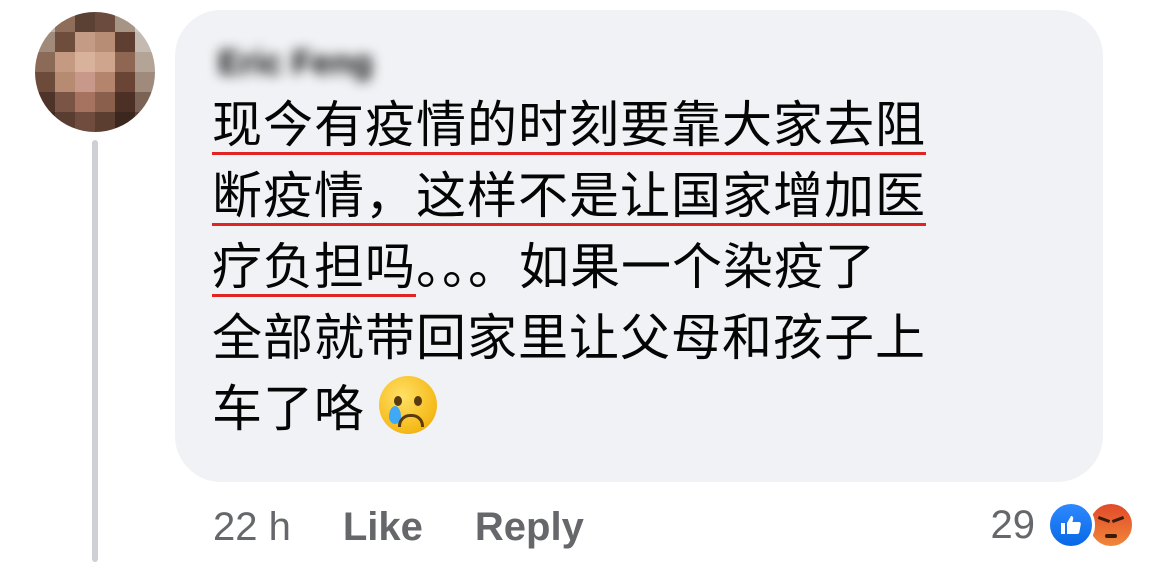  What do you see at coordinates (95, 351) in the screenshot?
I see `thread-line` at bounding box center [95, 351].